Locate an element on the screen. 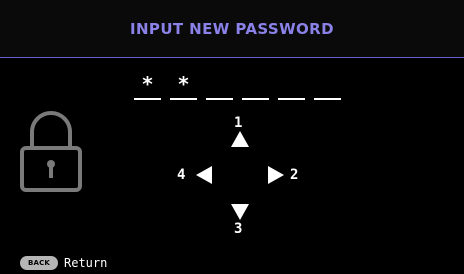 Image resolution: width=464 pixels, height=274 pixels. key-4-label: 4 is located at coordinates (181, 175).